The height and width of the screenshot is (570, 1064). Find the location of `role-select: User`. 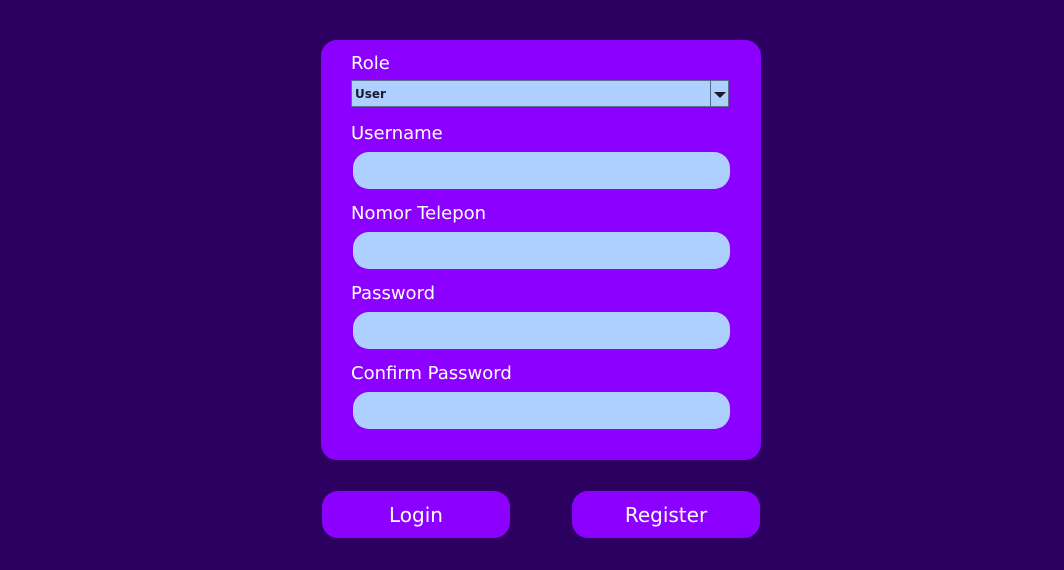

role-select: User is located at coordinates (540, 93).